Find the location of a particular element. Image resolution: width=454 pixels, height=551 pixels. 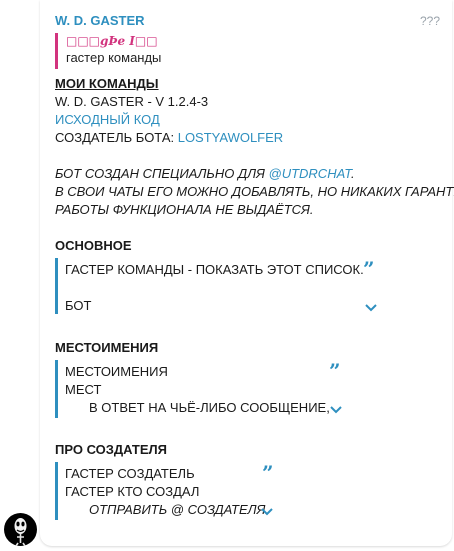

reply-author: □□□gÞе I□□ is located at coordinates (112, 41).